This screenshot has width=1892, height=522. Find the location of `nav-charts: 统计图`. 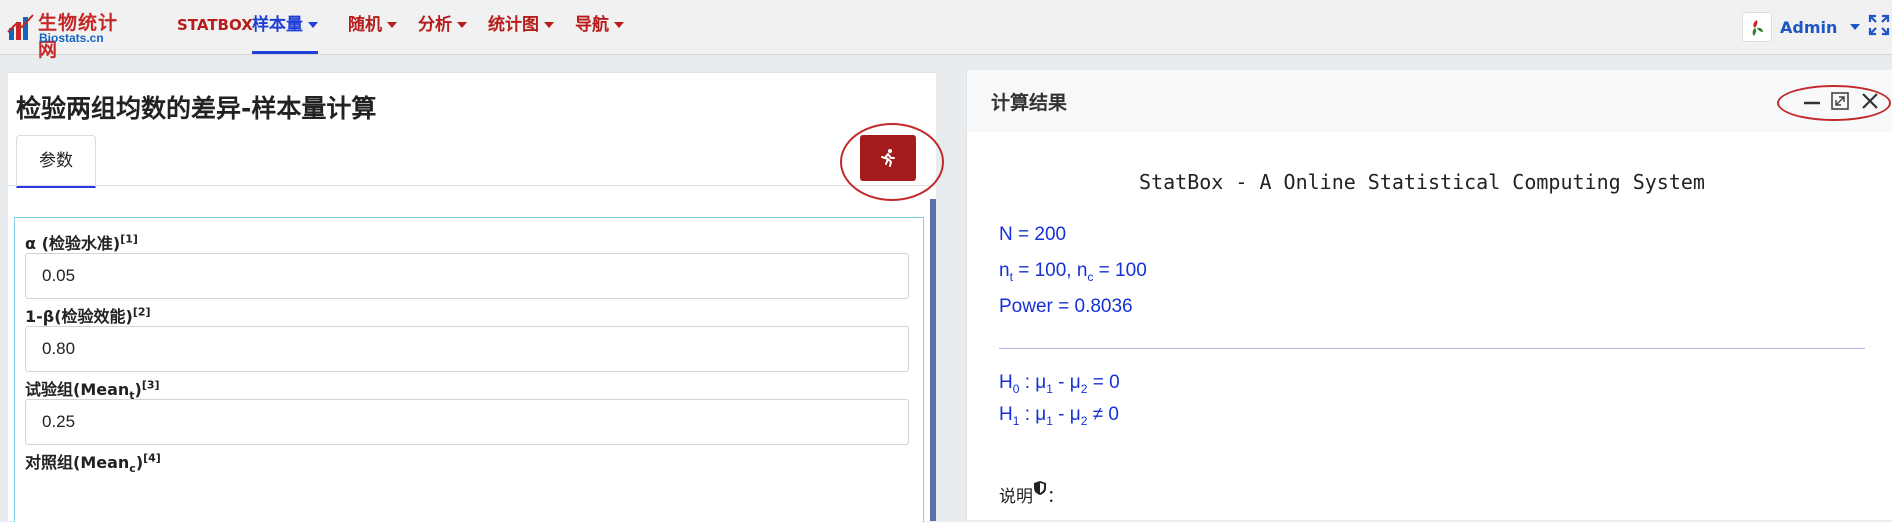

nav-charts: 统计图 is located at coordinates (521, 27).